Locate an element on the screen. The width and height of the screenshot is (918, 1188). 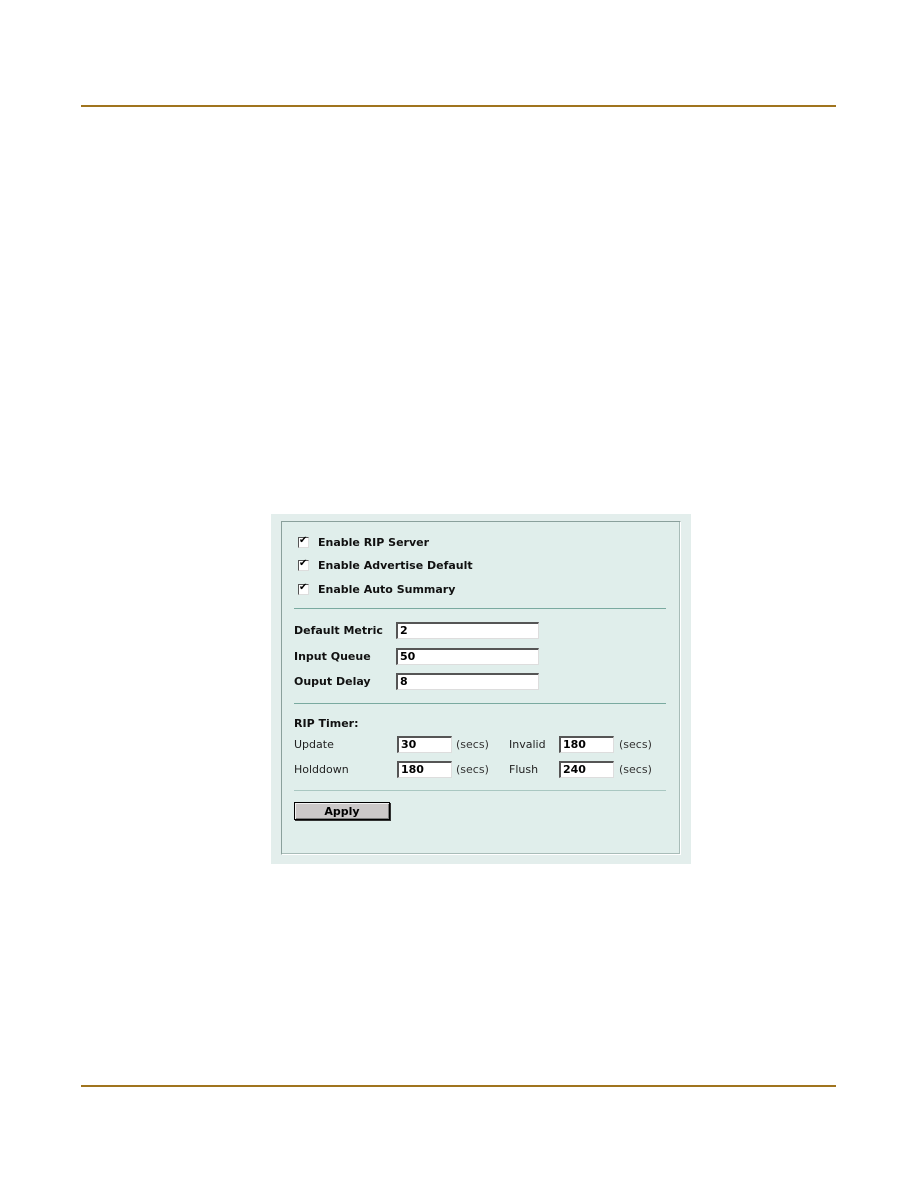
enable-advertise-default-option: ✔ Enable Advertise Default is located at coordinates (385, 565).